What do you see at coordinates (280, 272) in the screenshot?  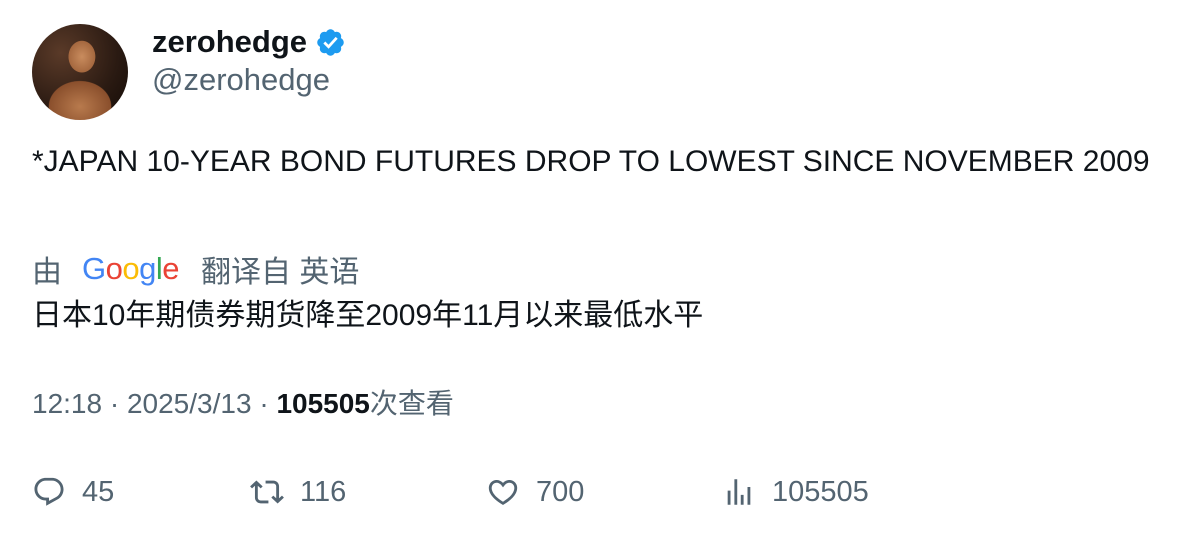 I see `translation-suffix: 翻译自 英语` at bounding box center [280, 272].